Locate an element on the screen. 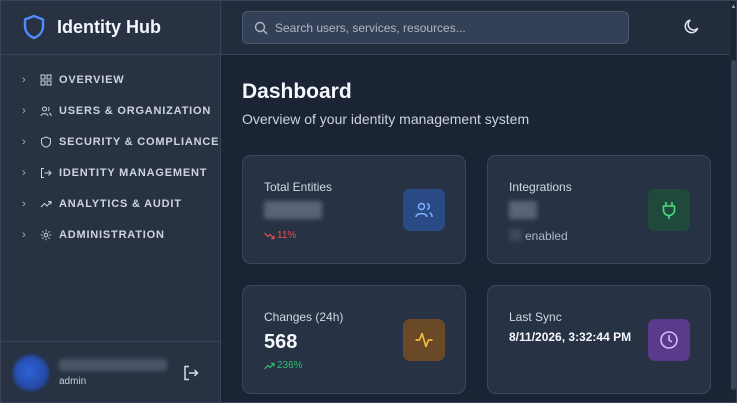 The height and width of the screenshot is (403, 737). sidebar-item-label: ANALYTICS & AUDIT is located at coordinates (120, 203).